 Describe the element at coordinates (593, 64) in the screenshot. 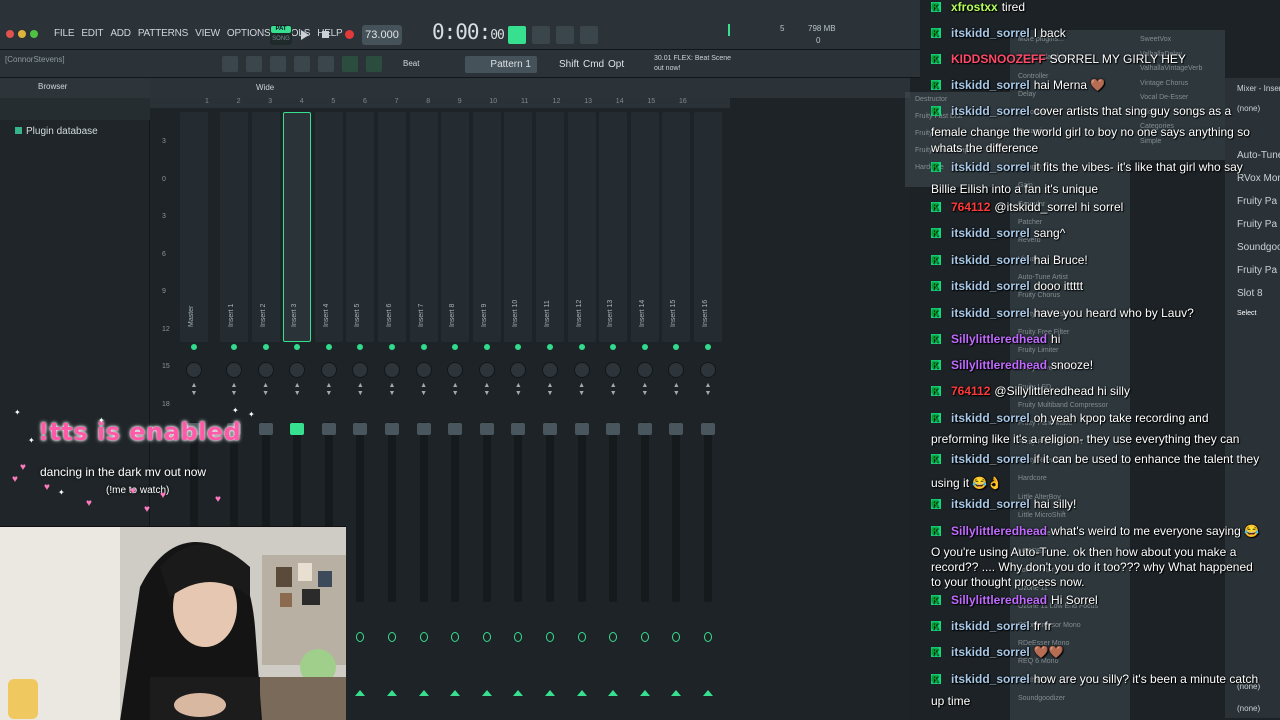

I see `cmd-button: Cmd` at that location.